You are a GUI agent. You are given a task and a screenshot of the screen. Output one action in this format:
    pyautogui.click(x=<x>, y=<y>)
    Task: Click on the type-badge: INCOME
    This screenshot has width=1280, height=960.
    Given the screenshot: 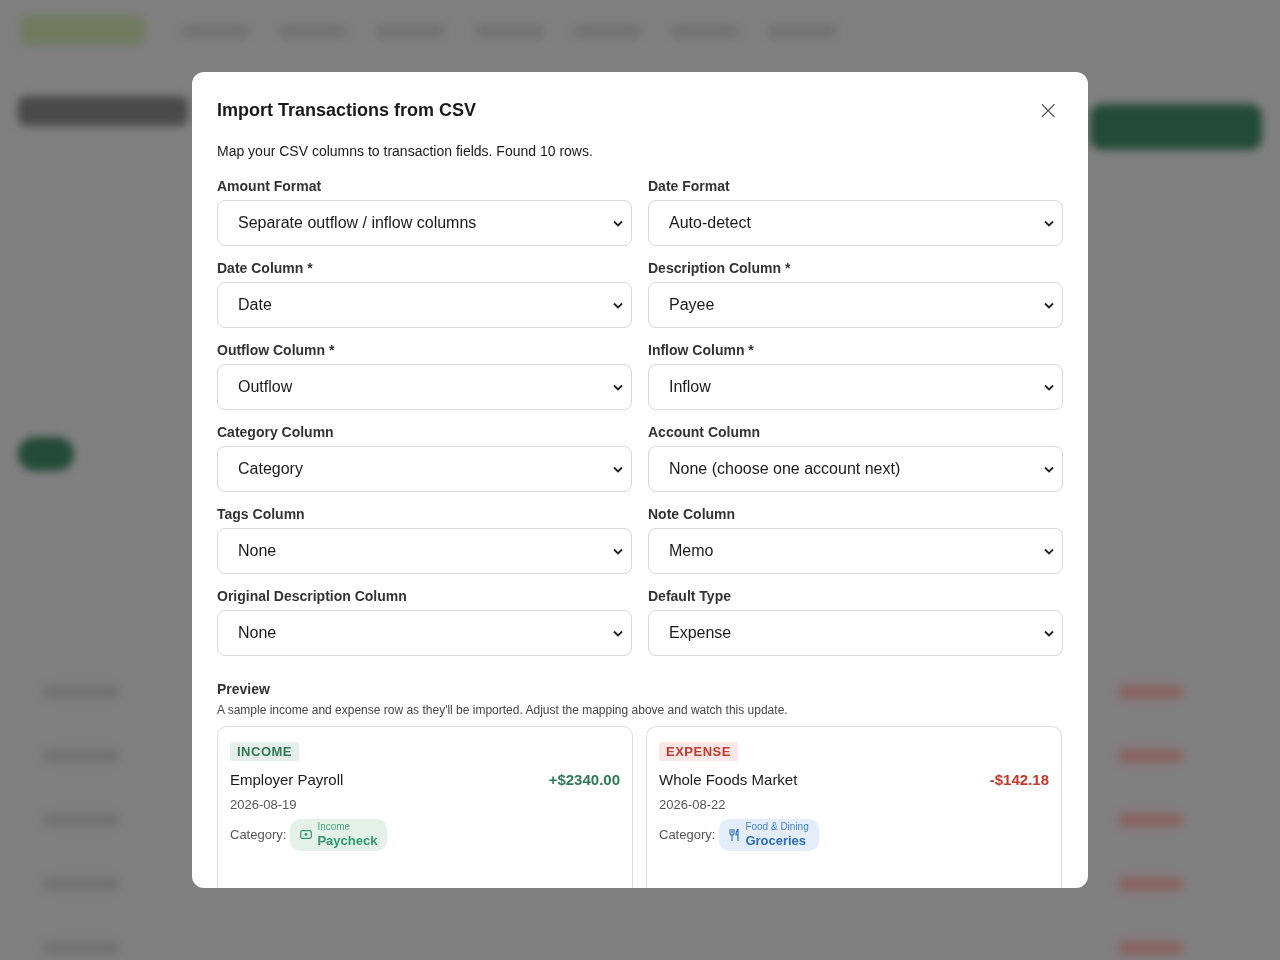 What is the action you would take?
    pyautogui.click(x=264, y=751)
    